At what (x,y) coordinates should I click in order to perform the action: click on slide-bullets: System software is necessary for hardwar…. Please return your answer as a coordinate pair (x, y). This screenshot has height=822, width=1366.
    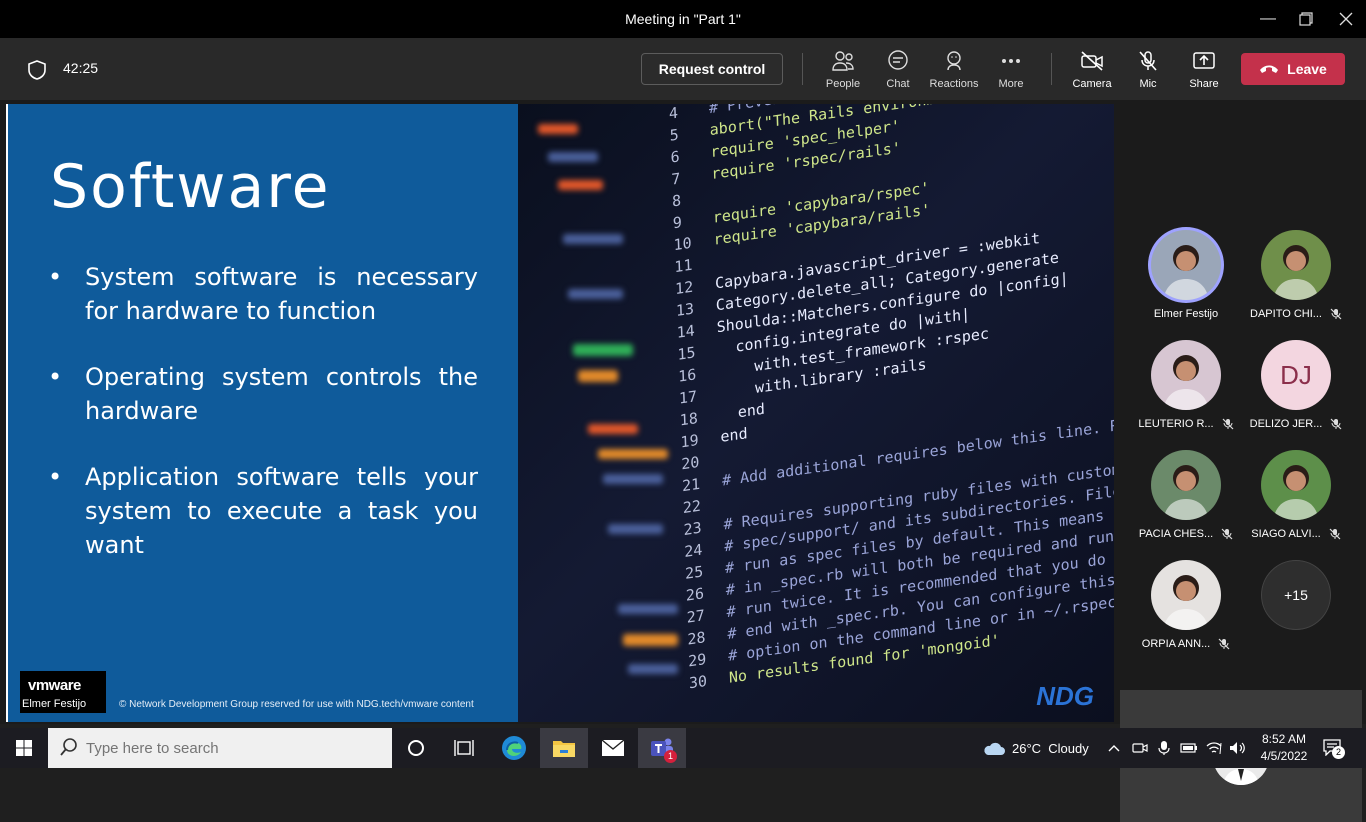
    Looking at the image, I should click on (263, 427).